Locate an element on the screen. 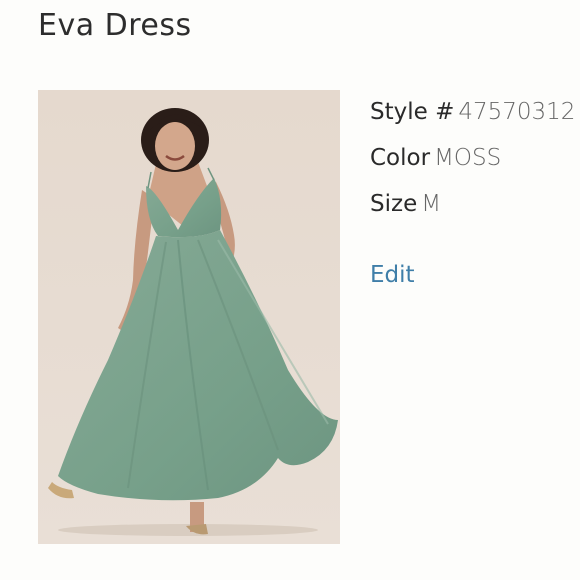  style-row: Style #47570312 is located at coordinates (475, 119).